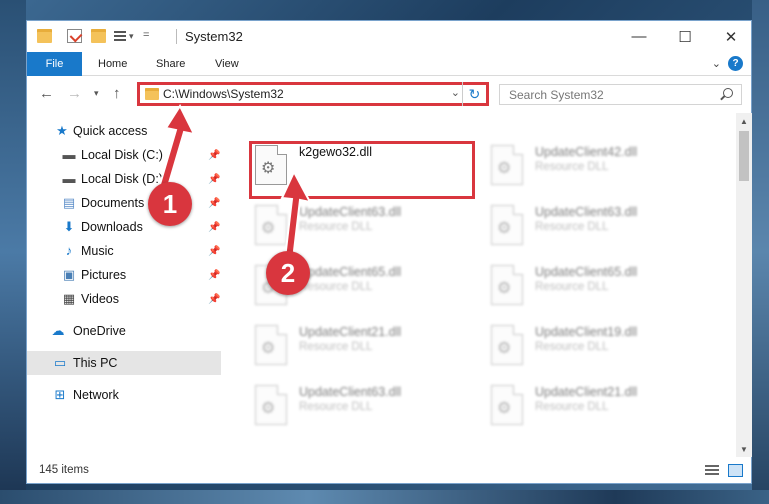 This screenshot has height=504, width=769. What do you see at coordinates (117, 93) in the screenshot?
I see `up-arrow-icon: ↑` at bounding box center [117, 93].